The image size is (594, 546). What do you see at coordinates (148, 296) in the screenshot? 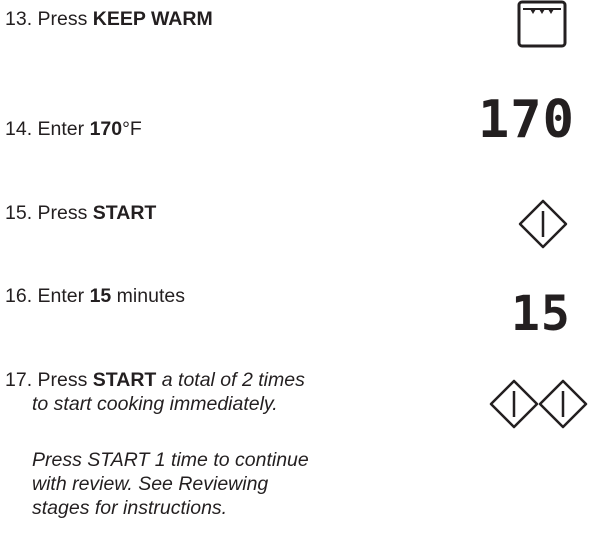
I see `step-16-unit: minutes` at bounding box center [148, 296].